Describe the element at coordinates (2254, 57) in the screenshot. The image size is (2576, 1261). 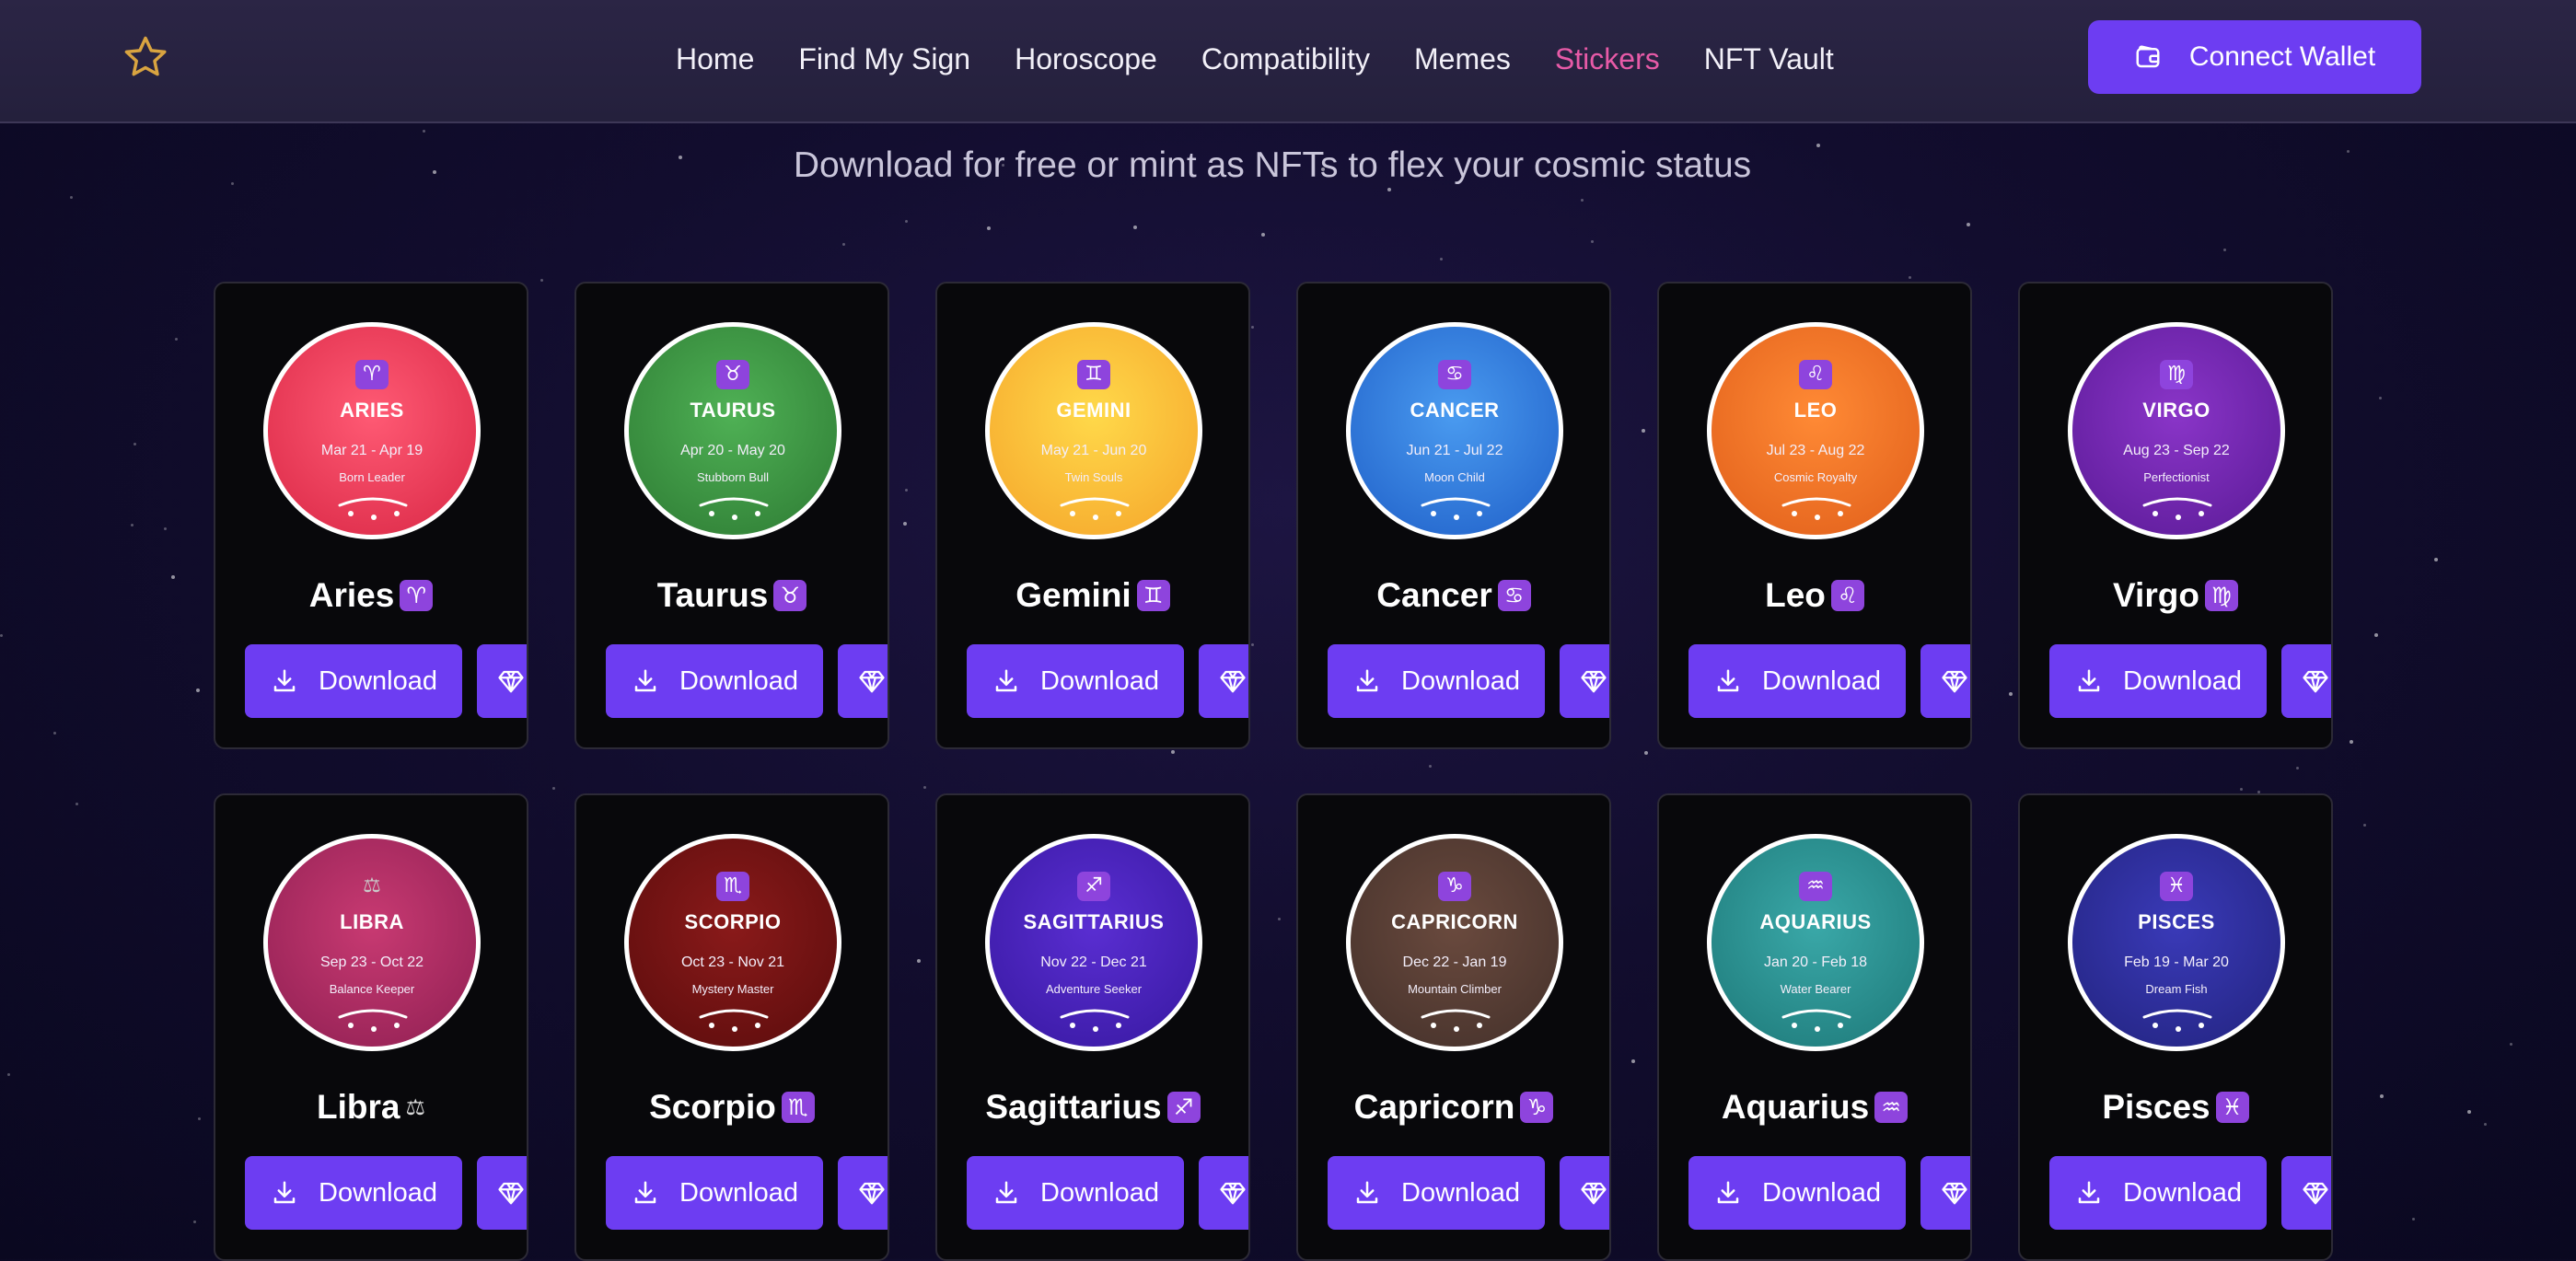
I see `connect-wallet-button: Connect Wallet` at that location.